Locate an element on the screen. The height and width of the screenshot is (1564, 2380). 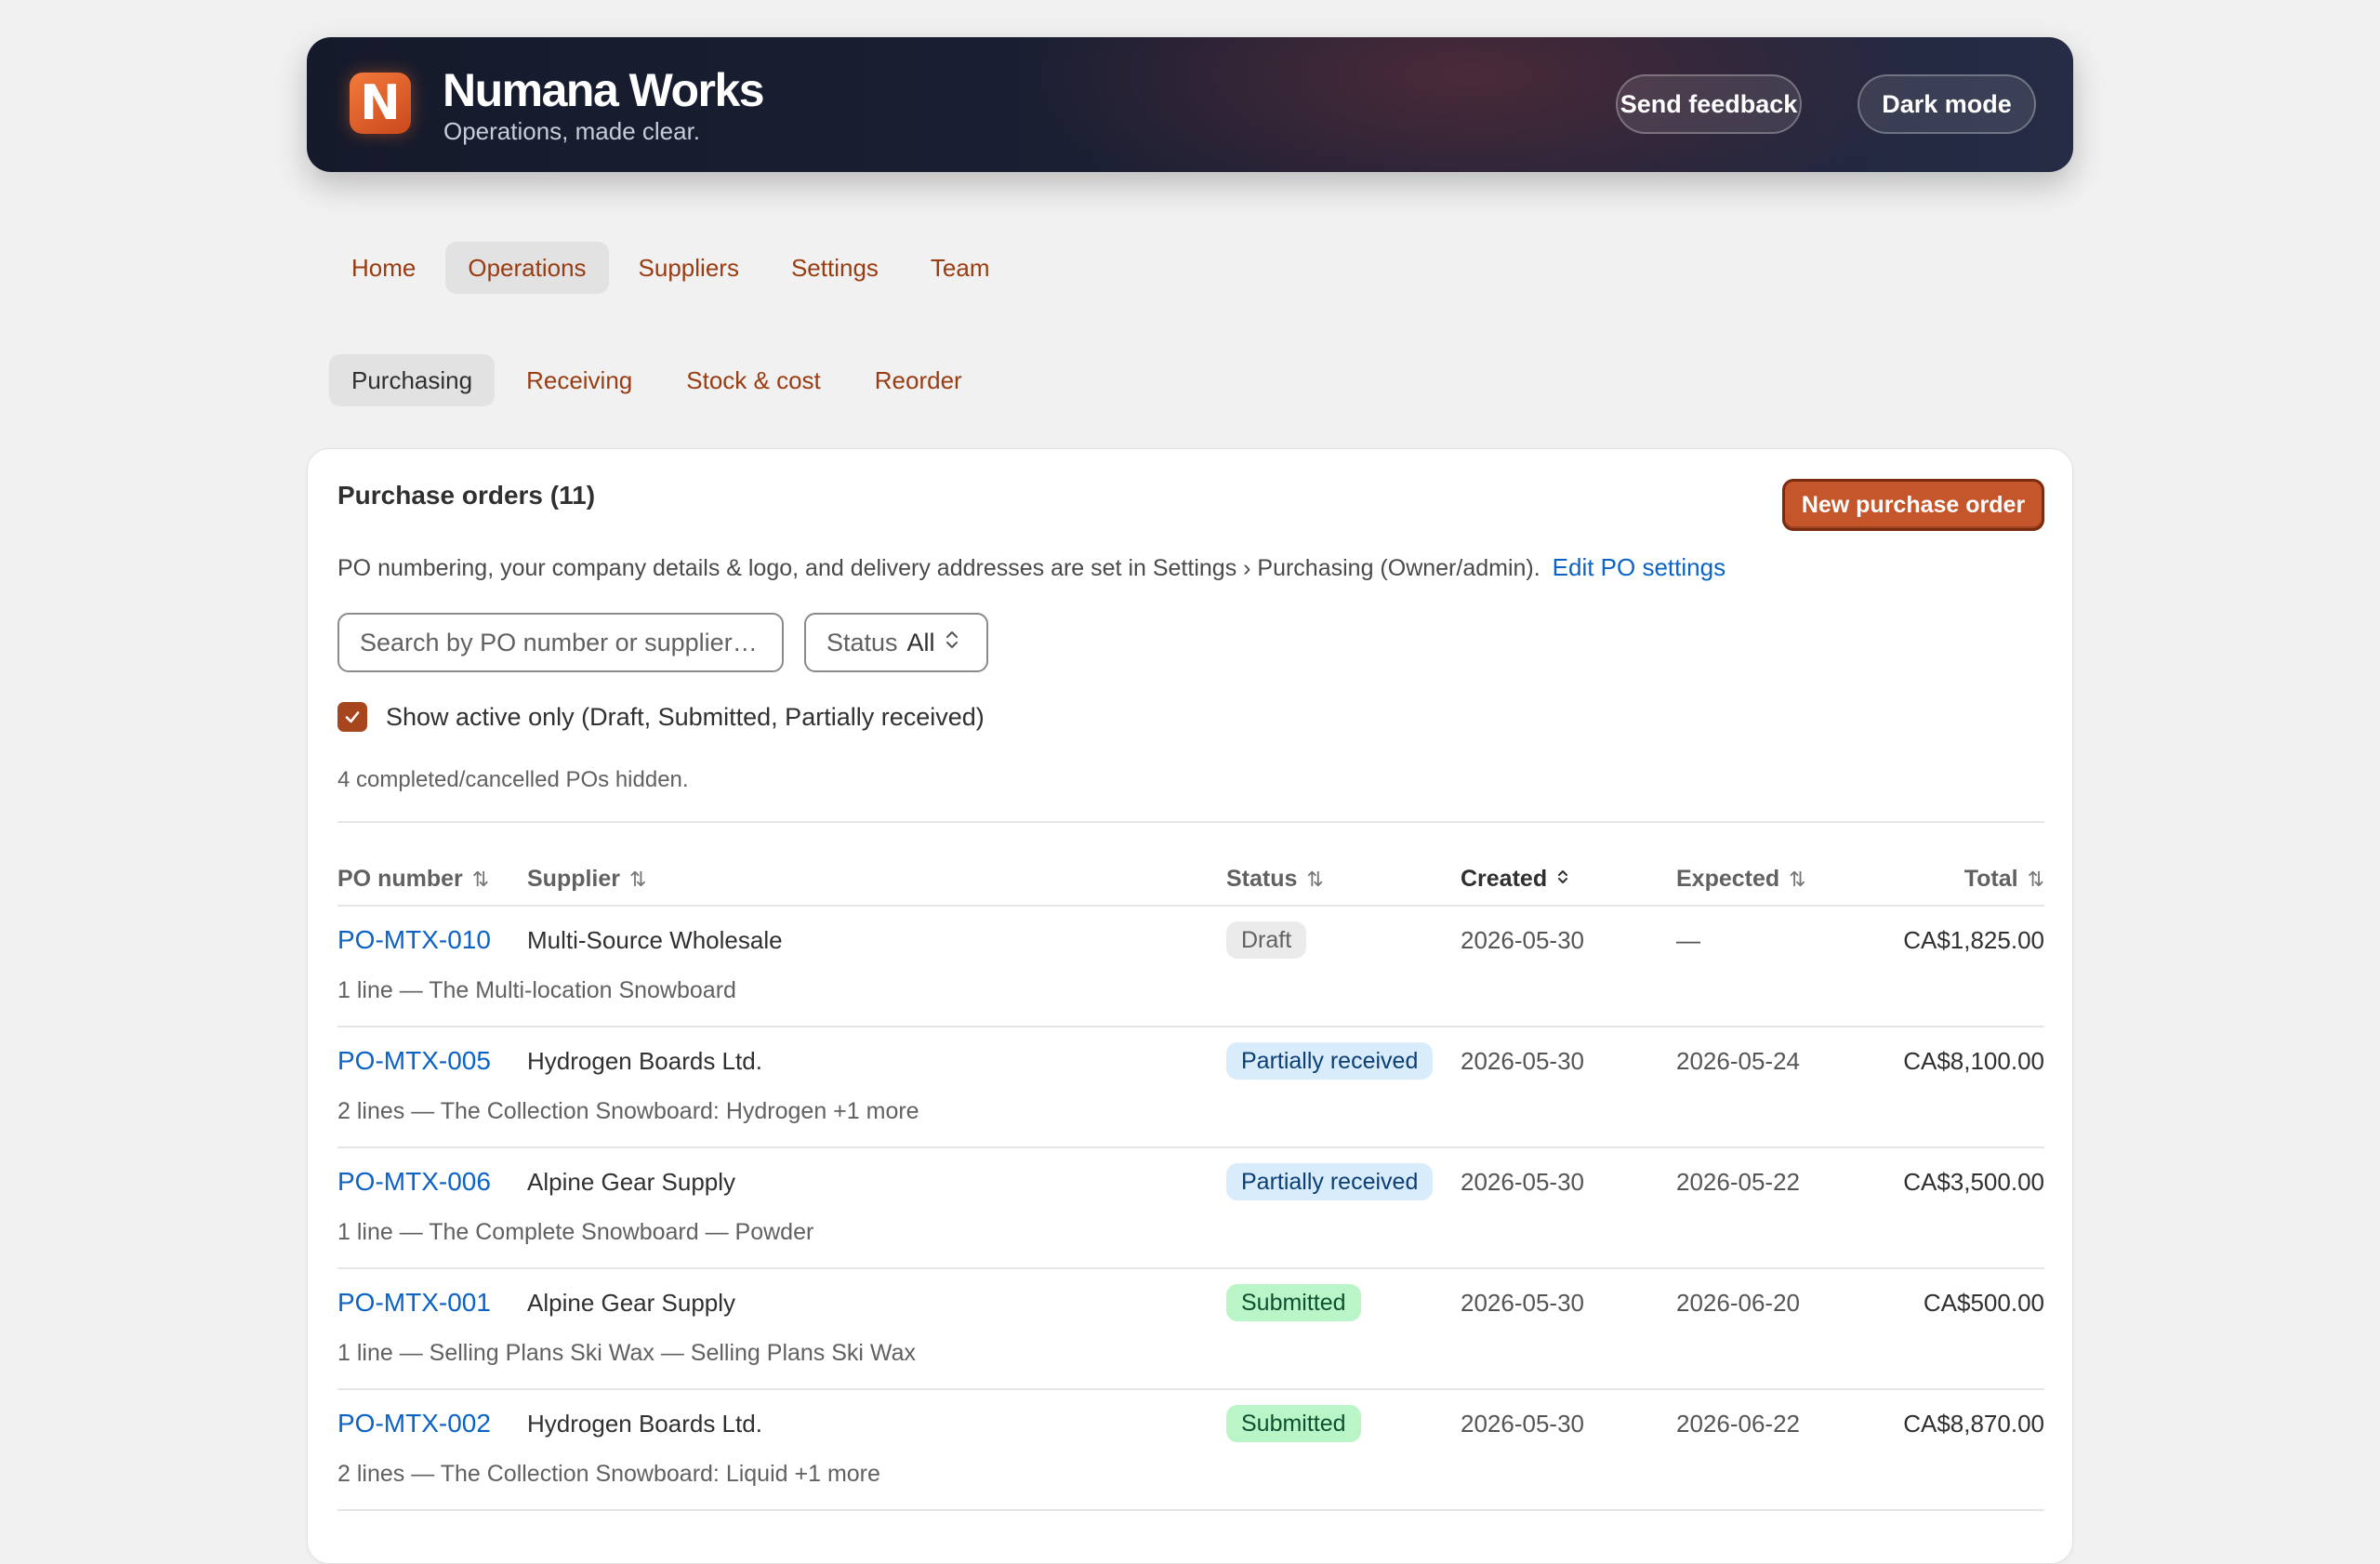
column-label: Created is located at coordinates (1504, 879).